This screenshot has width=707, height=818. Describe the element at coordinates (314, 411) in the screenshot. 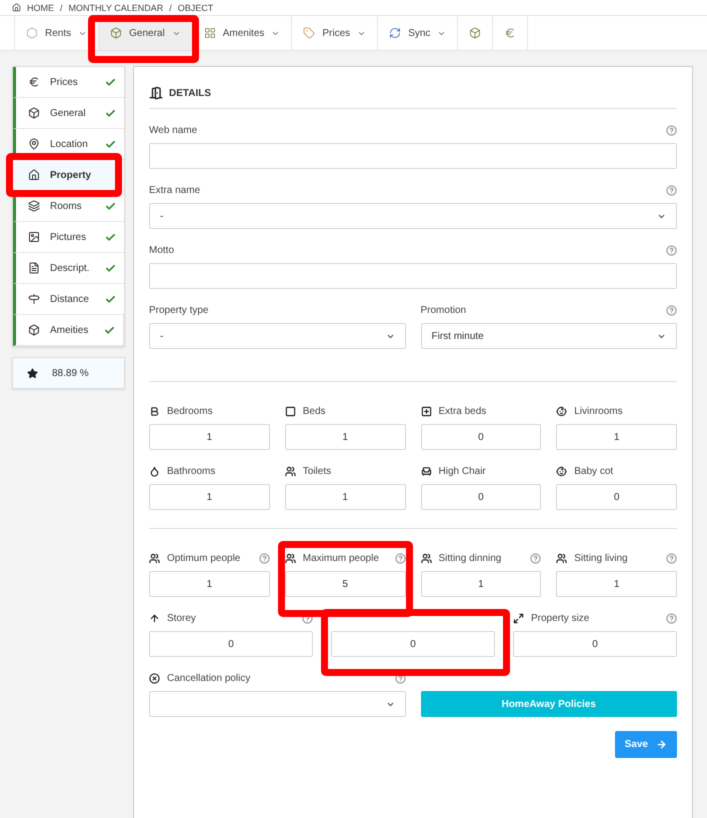

I see `field-label: Beds` at that location.